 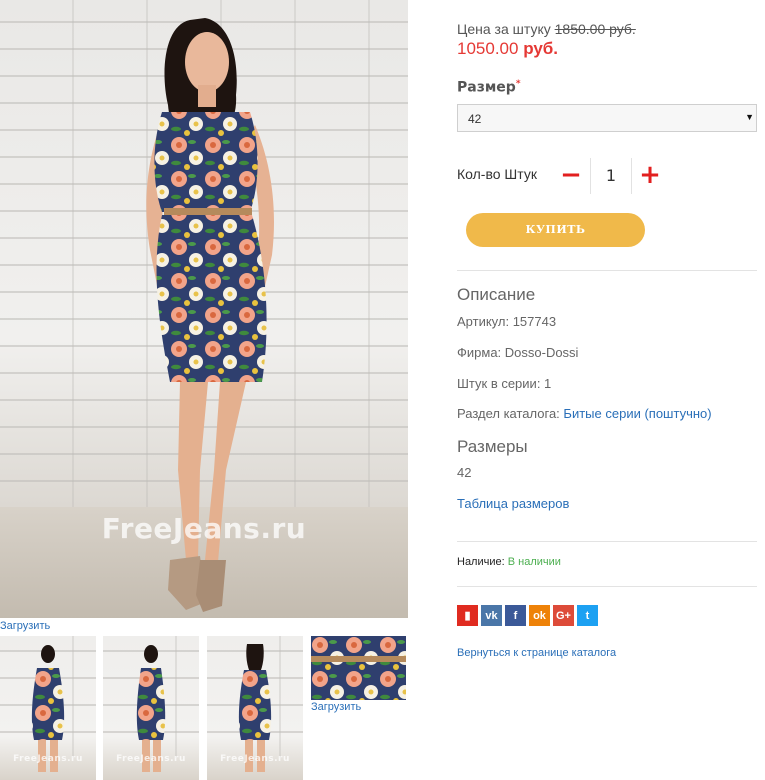 I want to click on facebook-icon: f, so click(x=515, y=615).